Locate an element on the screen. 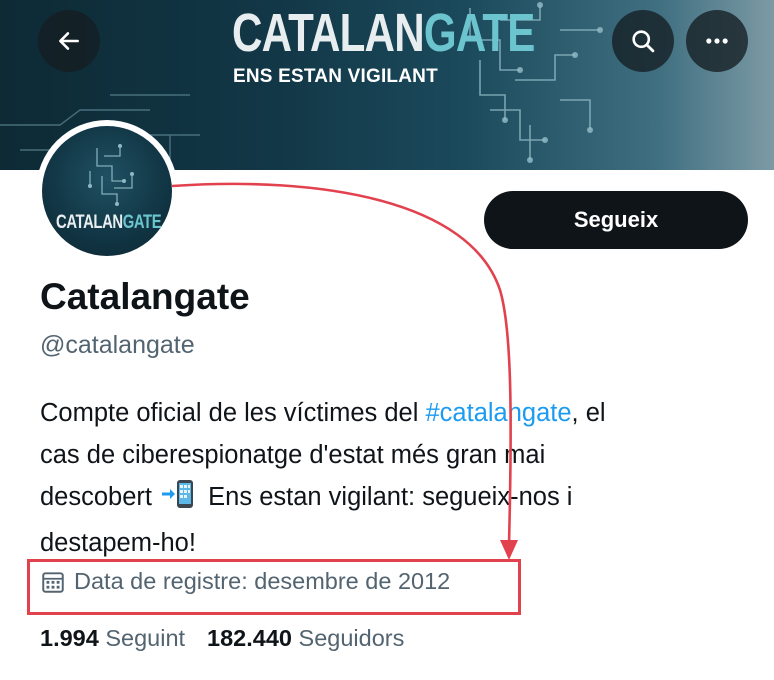  banner-title-part2: GATE is located at coordinates (479, 33).